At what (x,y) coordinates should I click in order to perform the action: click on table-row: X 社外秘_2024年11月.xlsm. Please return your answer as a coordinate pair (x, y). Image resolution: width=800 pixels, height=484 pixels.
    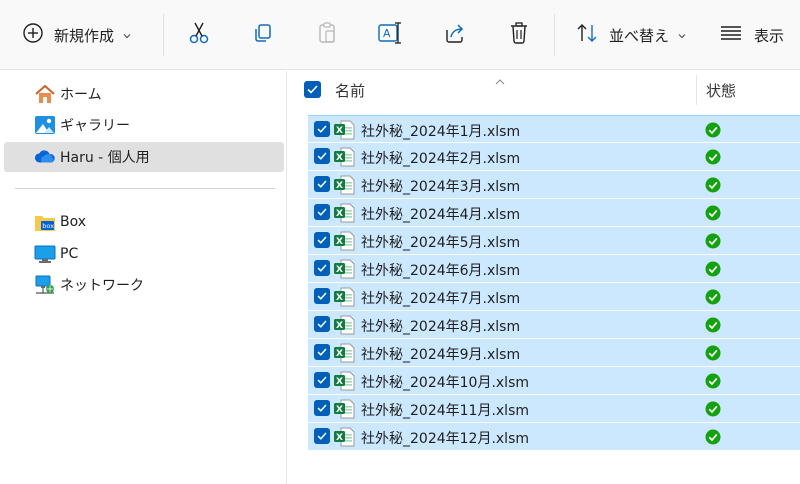
    Looking at the image, I should click on (554, 409).